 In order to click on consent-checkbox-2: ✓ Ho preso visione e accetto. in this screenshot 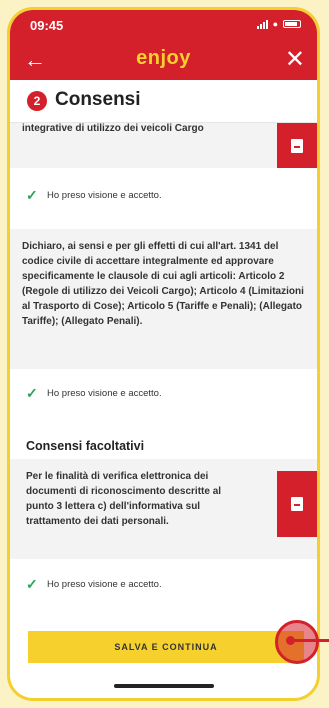, I will do `click(94, 393)`.